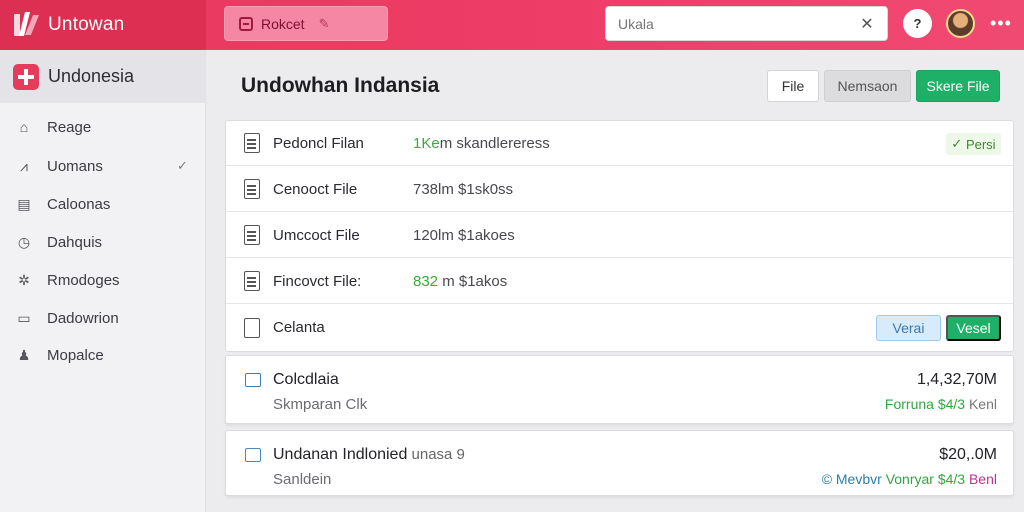  I want to click on help-icon: ?, so click(917, 23).